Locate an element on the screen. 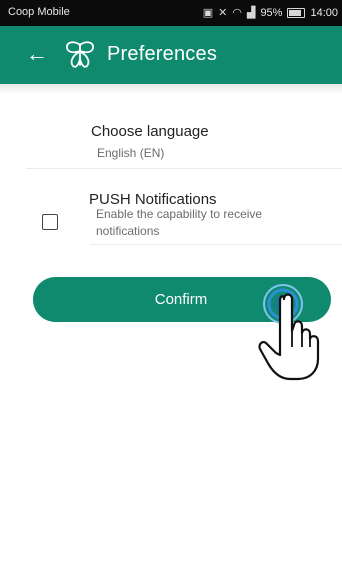 Image resolution: width=342 pixels, height=568 pixels. battery-icon is located at coordinates (296, 12).